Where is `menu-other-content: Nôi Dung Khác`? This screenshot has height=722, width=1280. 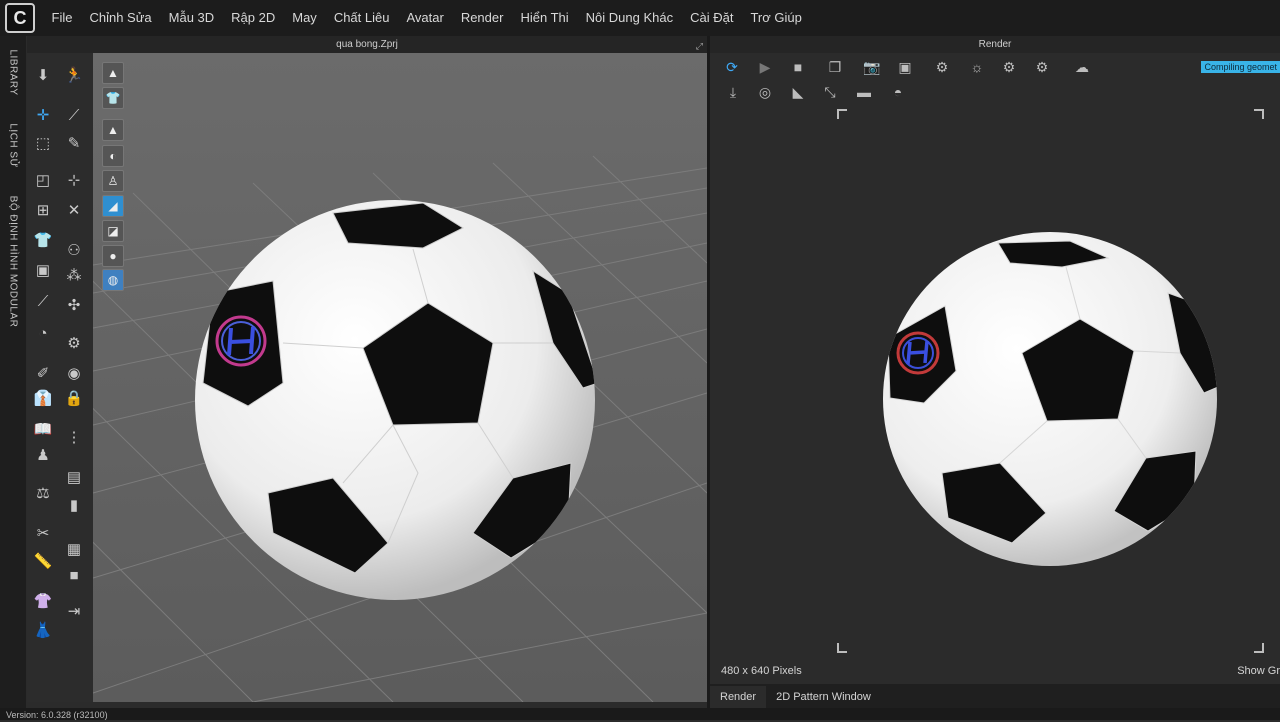
menu-other-content: Nôi Dung Khác is located at coordinates (629, 18).